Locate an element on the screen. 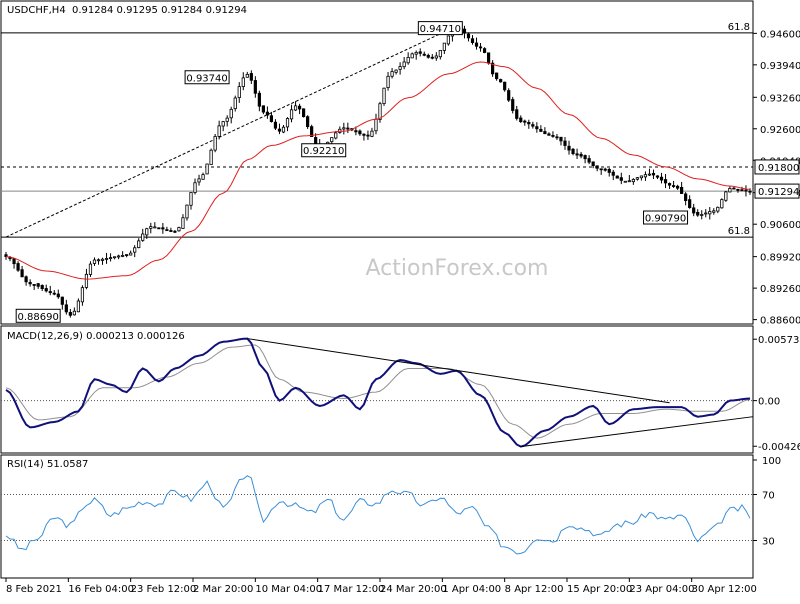 The image size is (800, 604). price-axis-label: 0.93260 is located at coordinates (780, 98).